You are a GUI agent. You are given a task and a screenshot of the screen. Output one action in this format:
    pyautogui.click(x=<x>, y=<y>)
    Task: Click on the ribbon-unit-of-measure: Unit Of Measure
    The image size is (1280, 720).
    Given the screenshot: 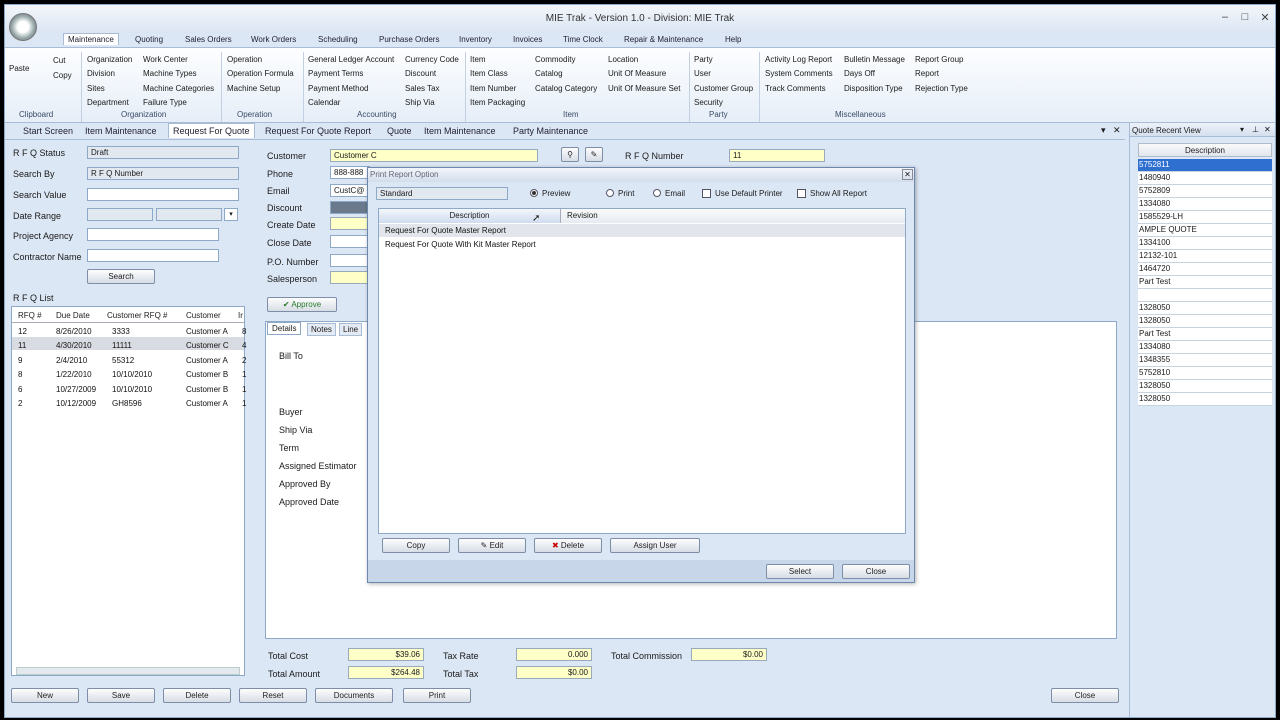 What is the action you would take?
    pyautogui.click(x=637, y=73)
    